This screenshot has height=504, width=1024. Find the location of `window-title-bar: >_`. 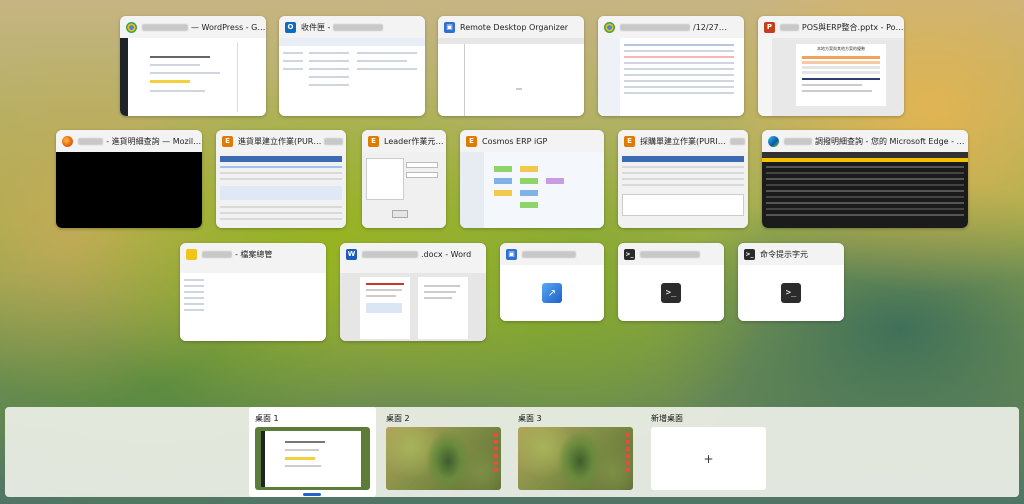

window-title-bar: >_ is located at coordinates (671, 254).